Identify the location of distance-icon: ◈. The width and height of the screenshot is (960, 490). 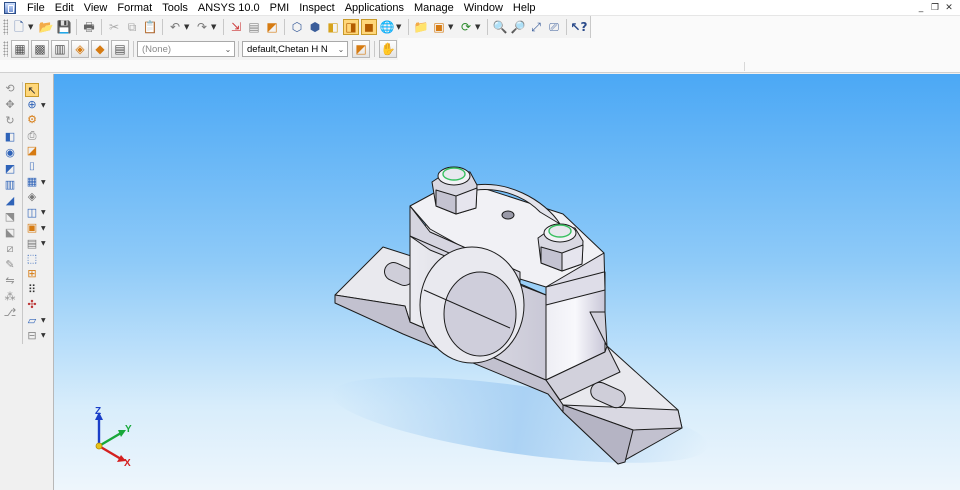
(32, 197).